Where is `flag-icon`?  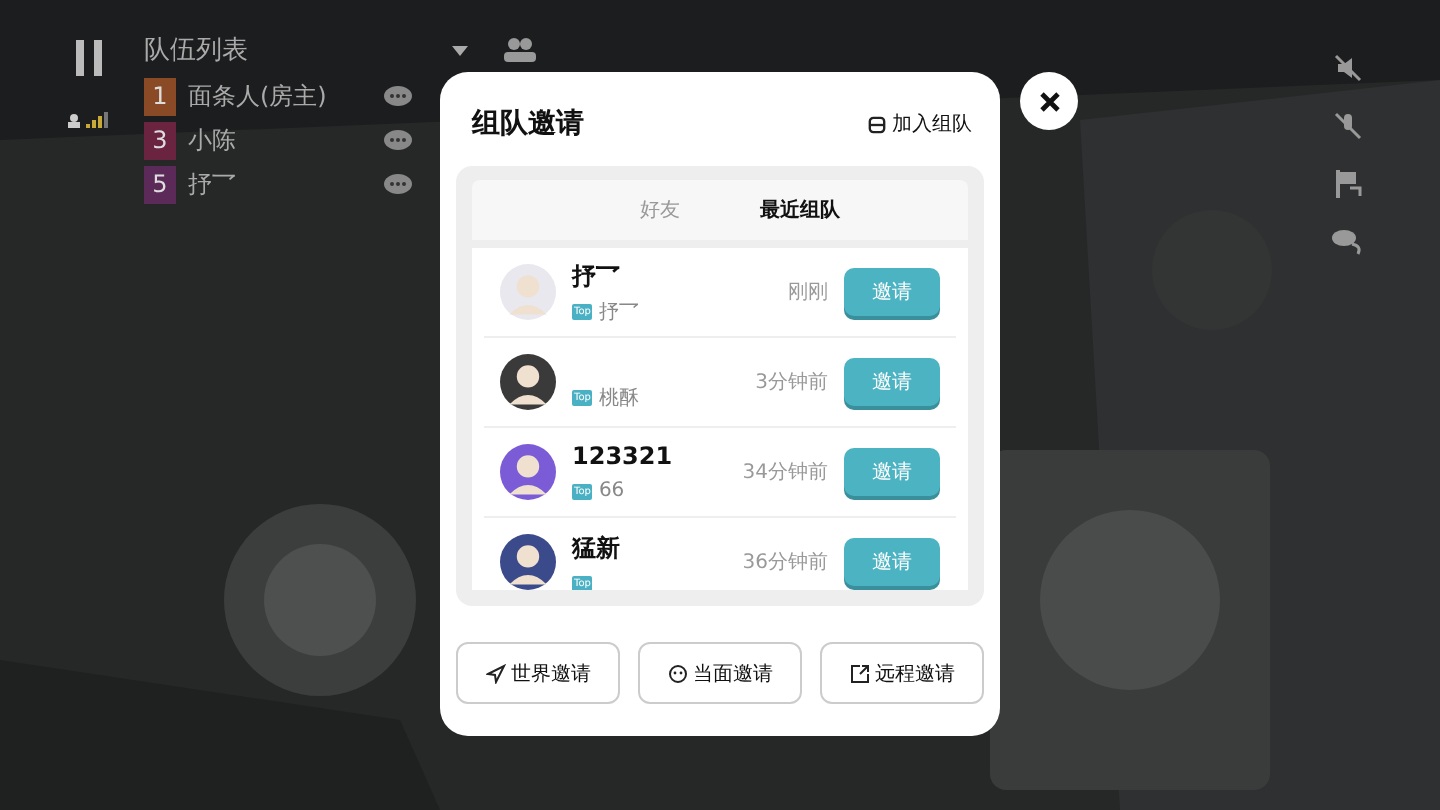
flag-icon is located at coordinates (1348, 184).